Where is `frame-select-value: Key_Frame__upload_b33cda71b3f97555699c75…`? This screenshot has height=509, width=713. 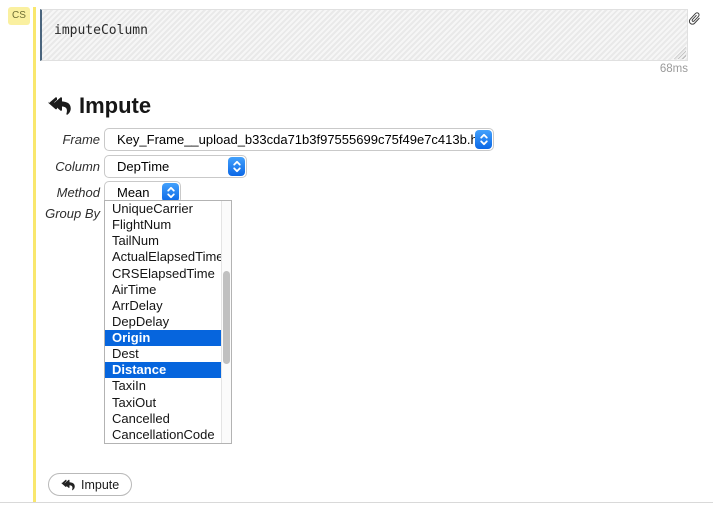
frame-select-value: Key_Frame__upload_b33cda71b3f97555699c75… is located at coordinates (296, 139).